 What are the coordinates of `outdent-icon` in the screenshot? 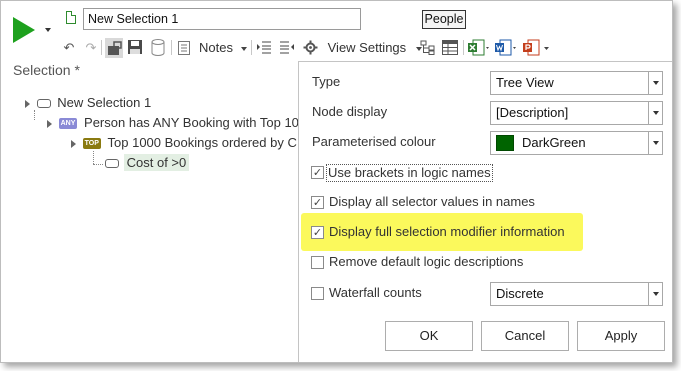 It's located at (287, 47).